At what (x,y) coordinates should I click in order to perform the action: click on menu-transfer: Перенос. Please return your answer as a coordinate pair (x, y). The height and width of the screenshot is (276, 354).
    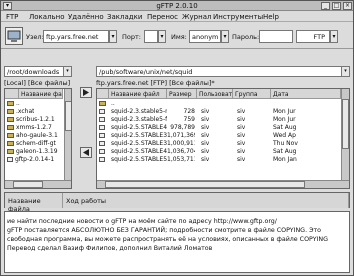
    Looking at the image, I should click on (162, 17).